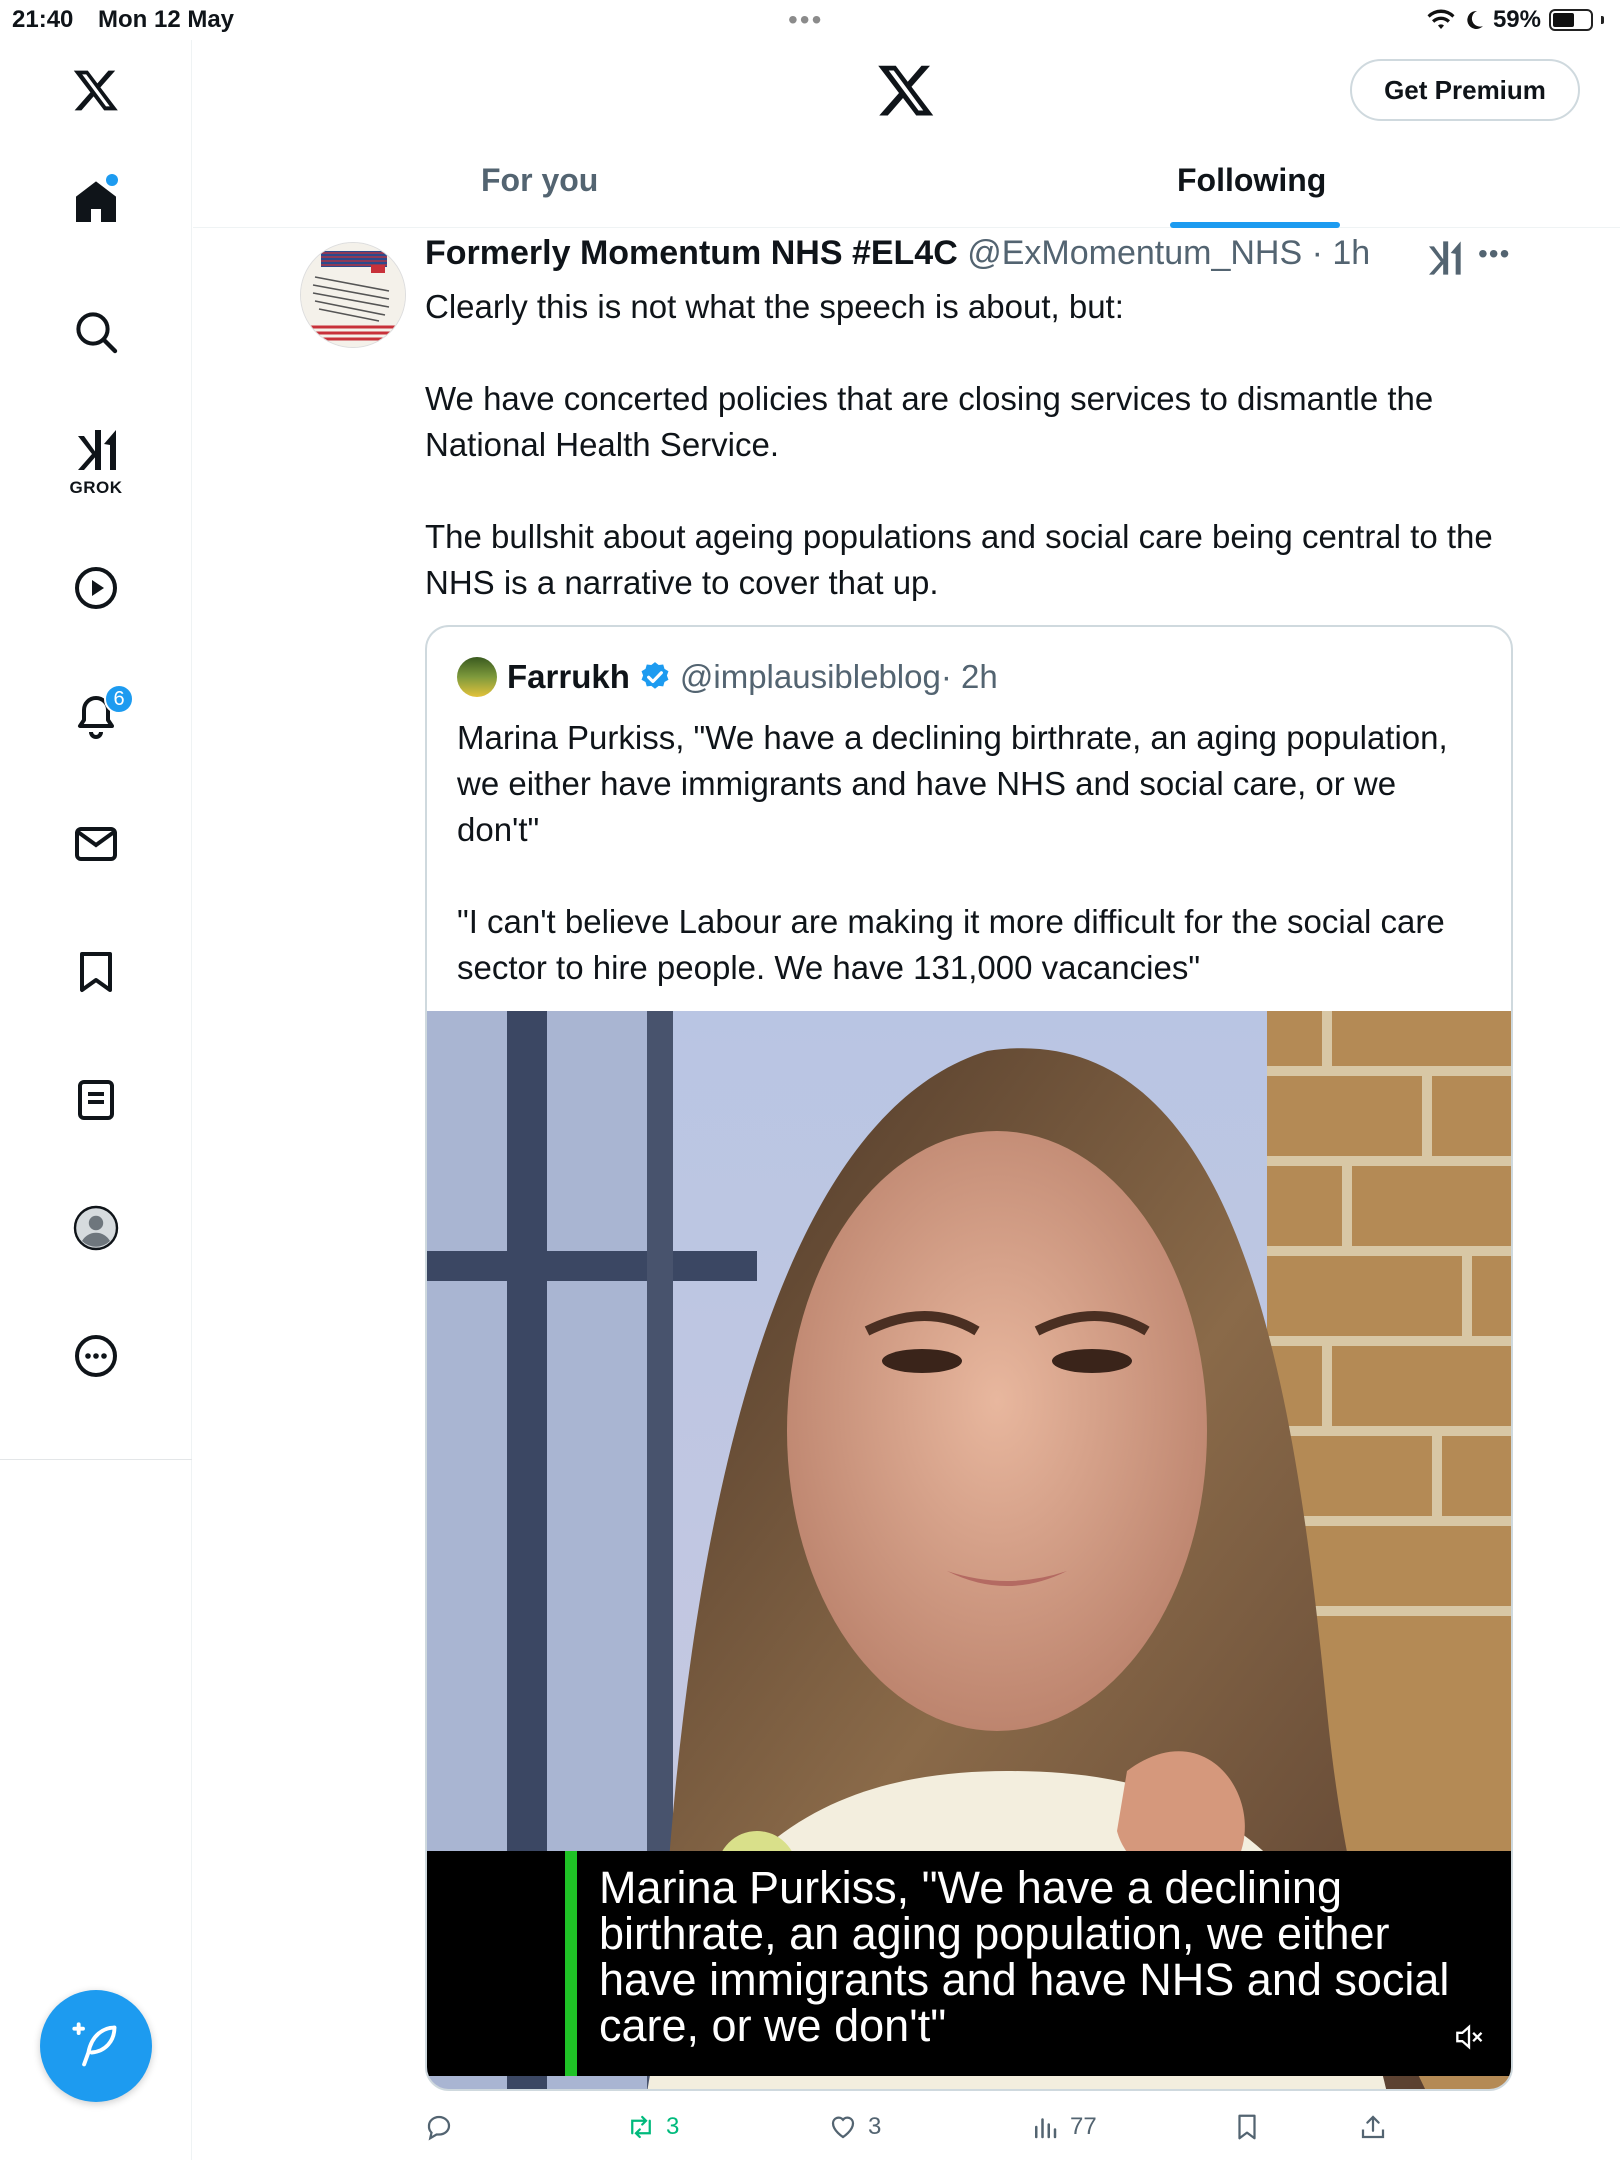  Describe the element at coordinates (96, 588) in the screenshot. I see `video-icon` at that location.